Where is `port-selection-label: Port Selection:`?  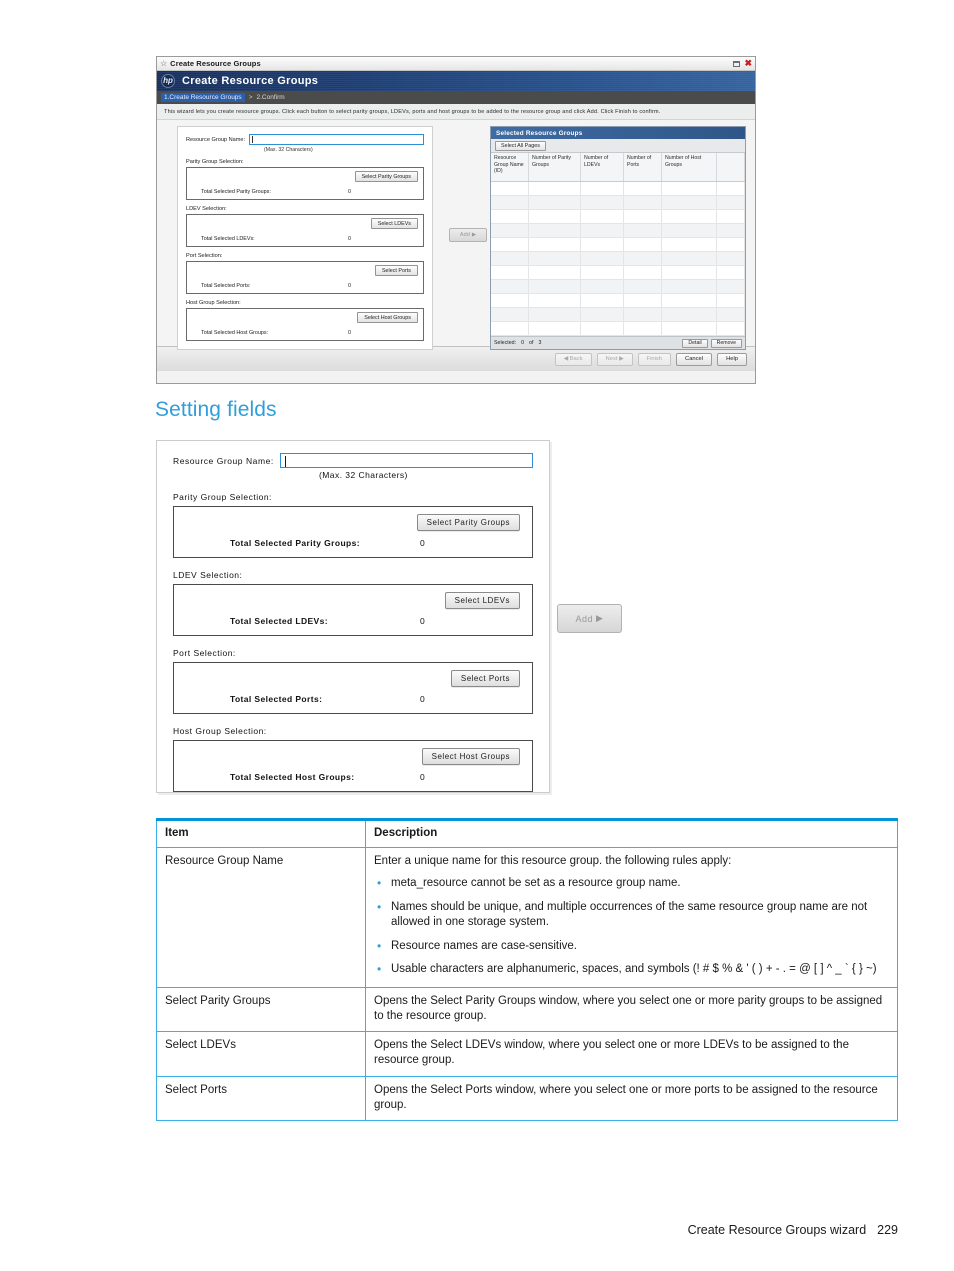 port-selection-label: Port Selection: is located at coordinates (204, 256).